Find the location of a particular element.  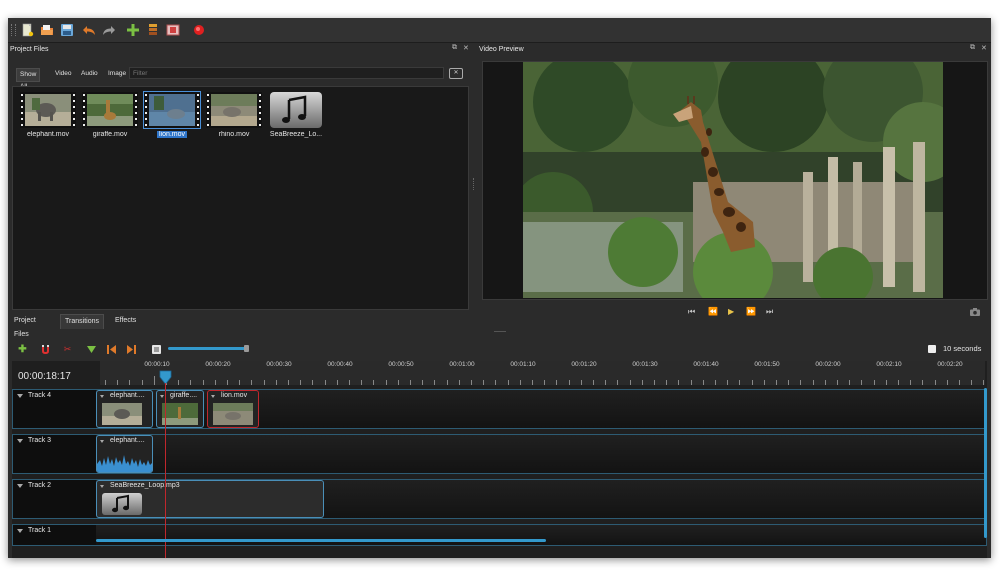

tab-show-all: Show All is located at coordinates (28, 79).